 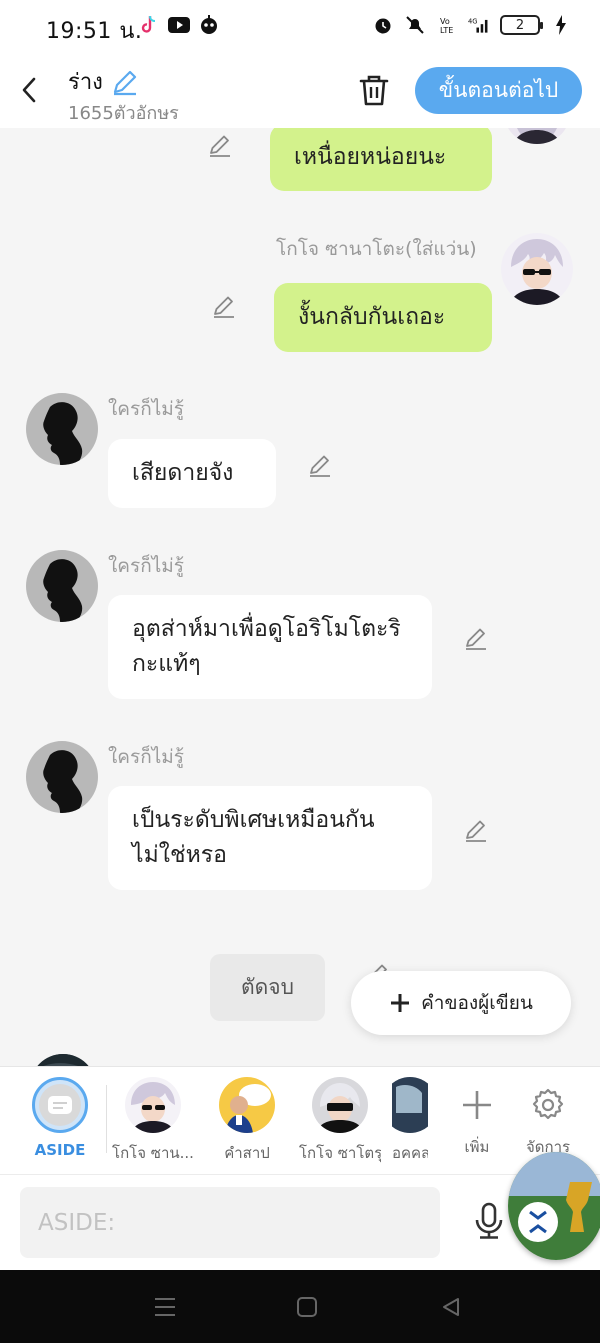 I want to click on character-curse: คำสาป, so click(x=247, y=1121).